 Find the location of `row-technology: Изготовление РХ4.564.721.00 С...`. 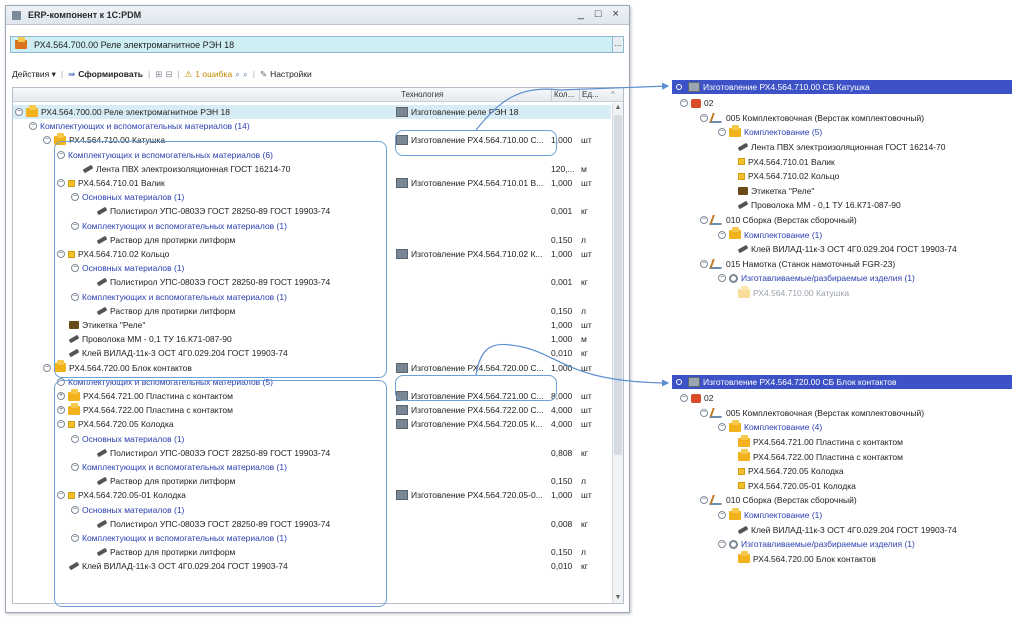

row-technology: Изготовление РХ4.564.721.00 С... is located at coordinates (473, 396).